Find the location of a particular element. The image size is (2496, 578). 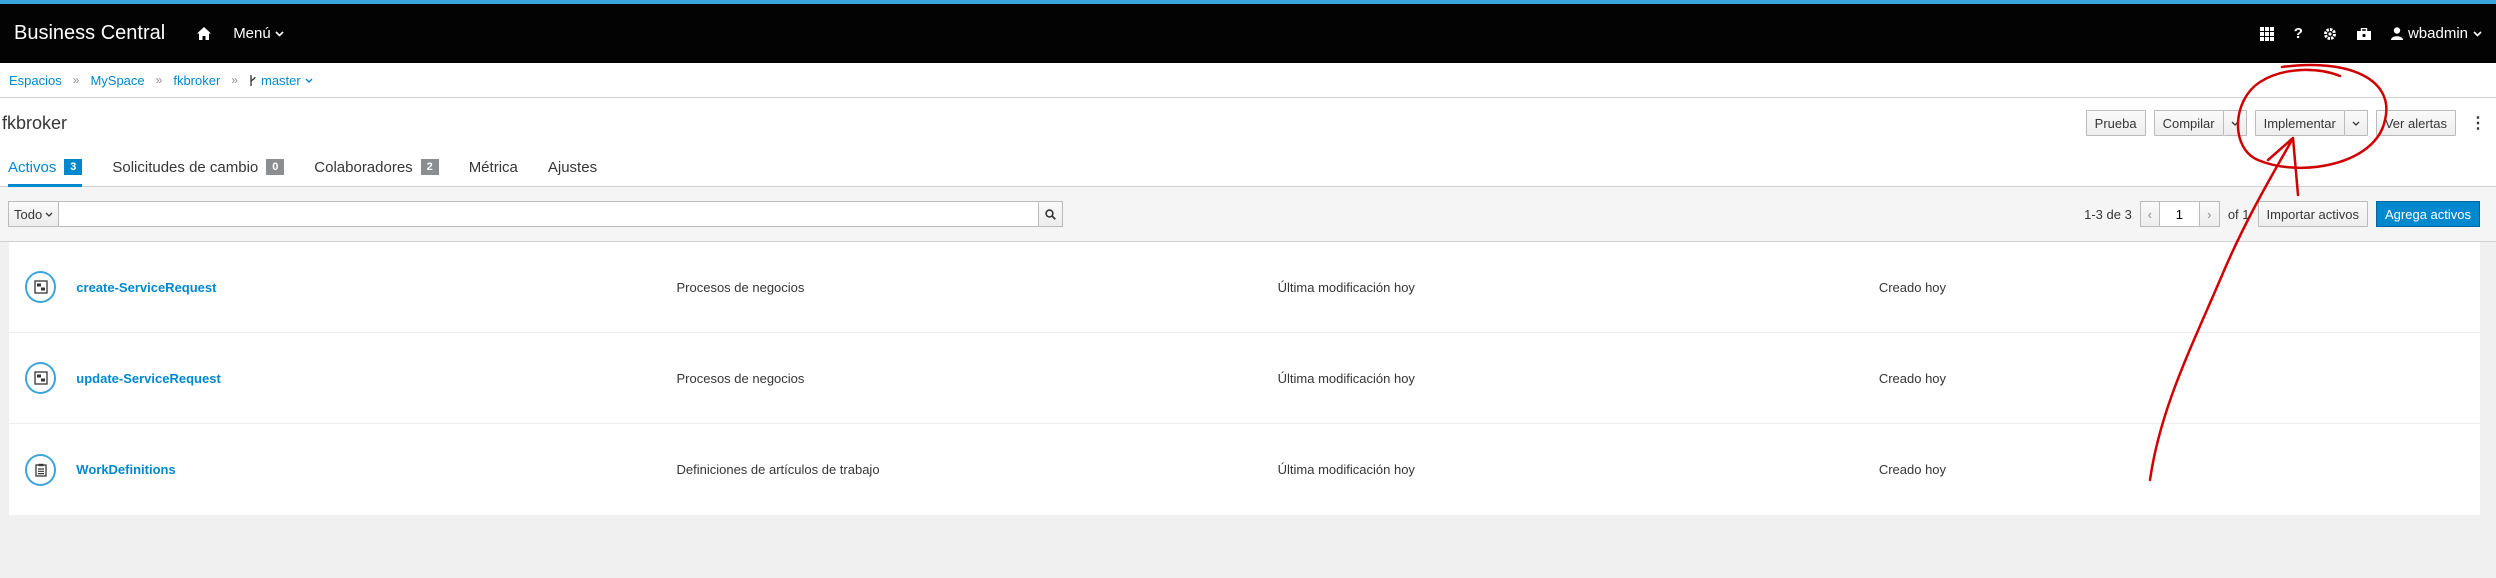

tab-contributors: Colaboradores 2 is located at coordinates (376, 167).